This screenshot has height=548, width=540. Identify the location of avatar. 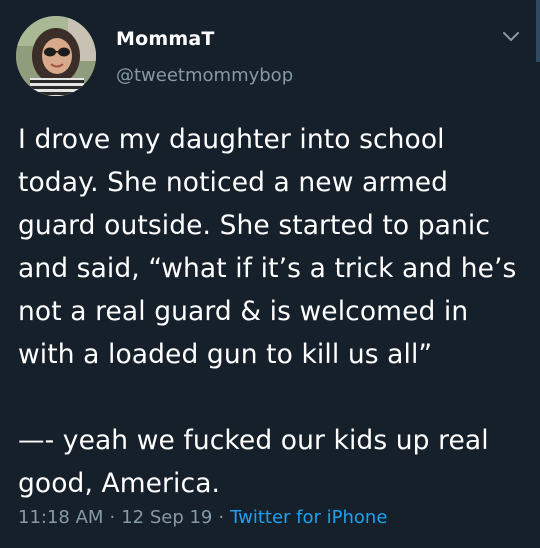
(56, 56).